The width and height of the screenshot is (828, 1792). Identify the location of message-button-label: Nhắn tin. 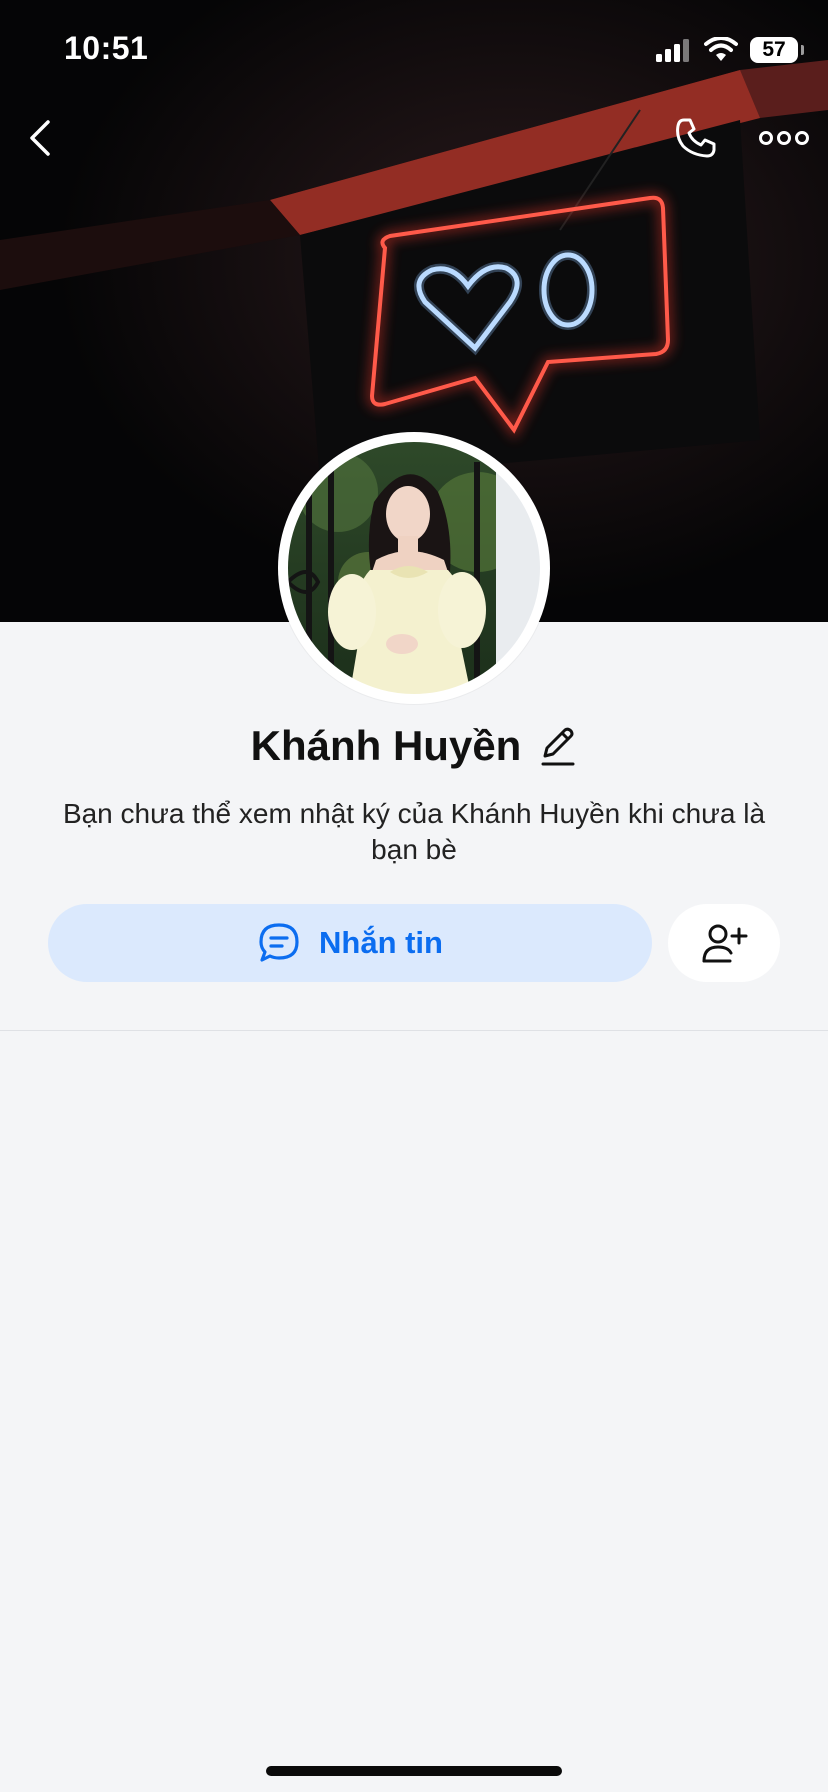
(381, 942).